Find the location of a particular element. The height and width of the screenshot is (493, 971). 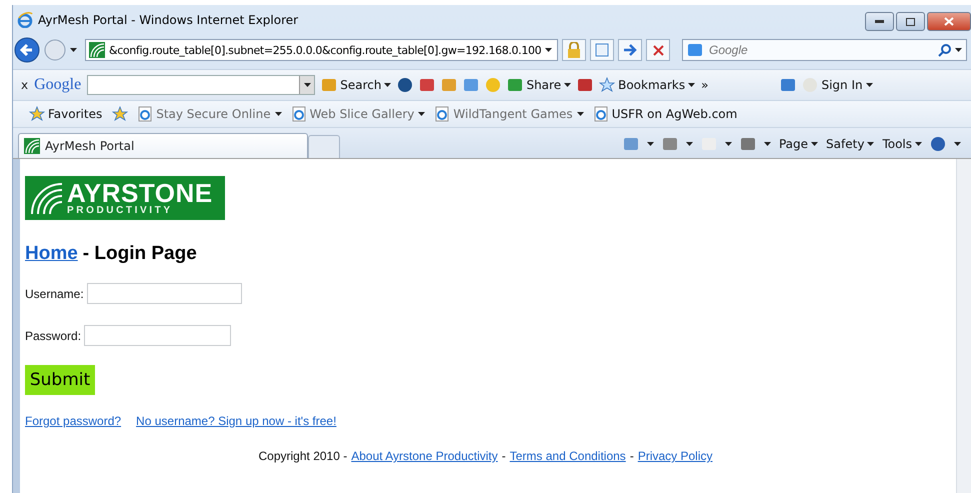

toolbar-button: Share is located at coordinates (539, 85).